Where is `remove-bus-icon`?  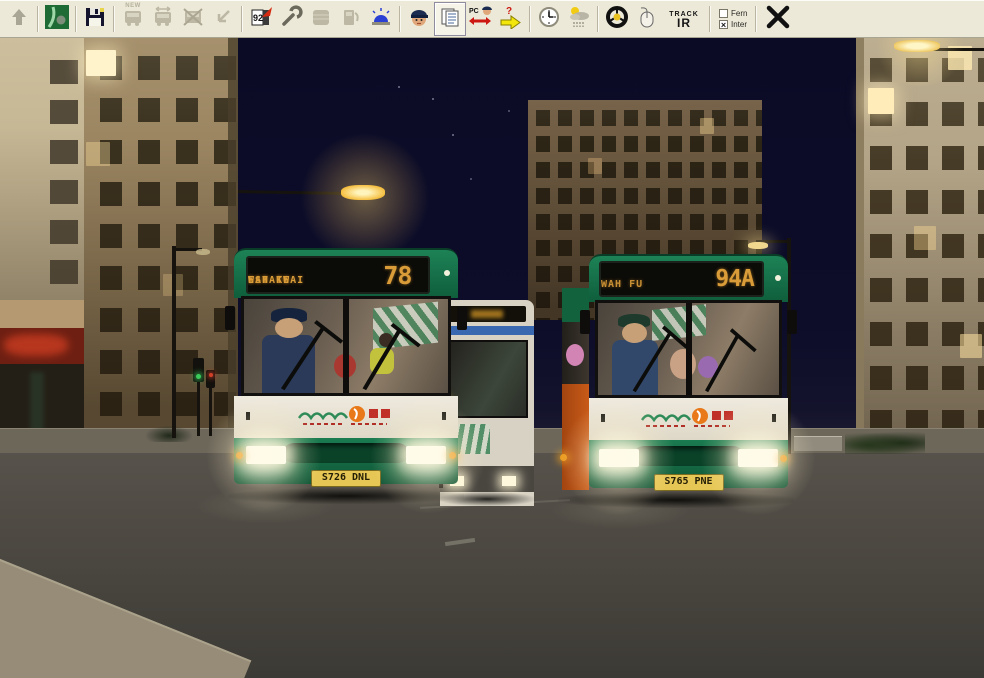 remove-bus-icon is located at coordinates (193, 19).